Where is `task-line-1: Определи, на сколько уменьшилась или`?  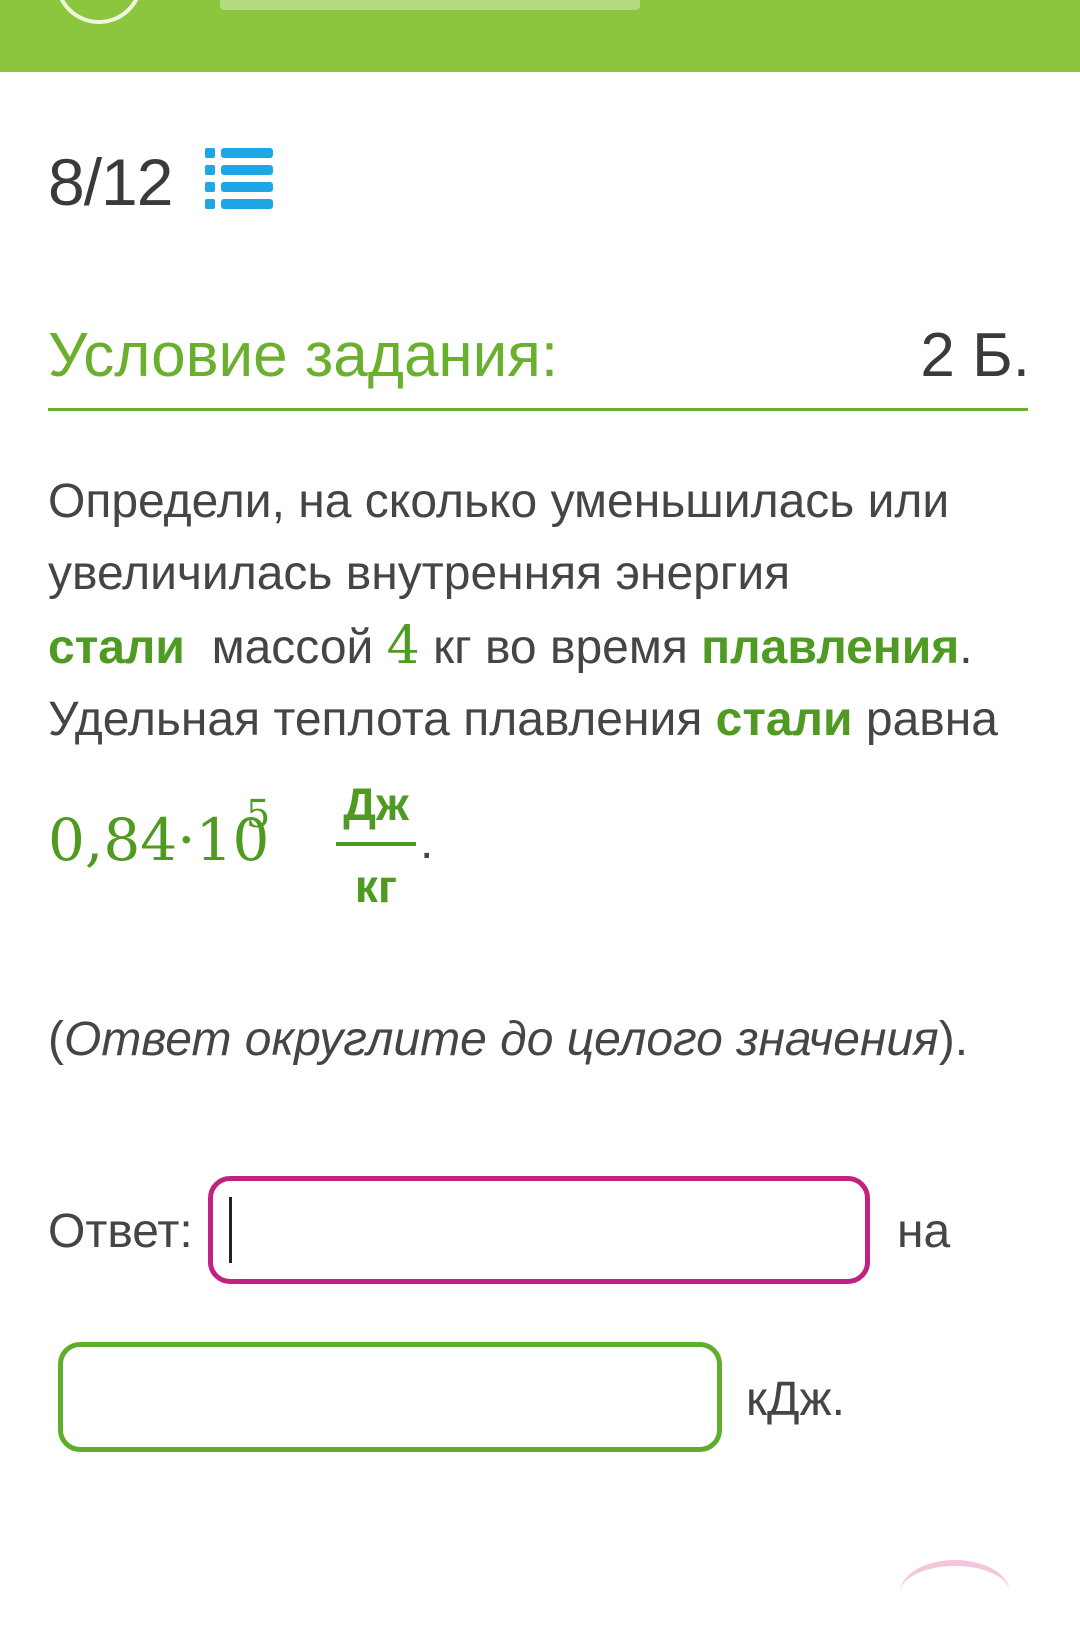
task-line-1: Определи, на сколько уменьшилась или is located at coordinates (499, 501).